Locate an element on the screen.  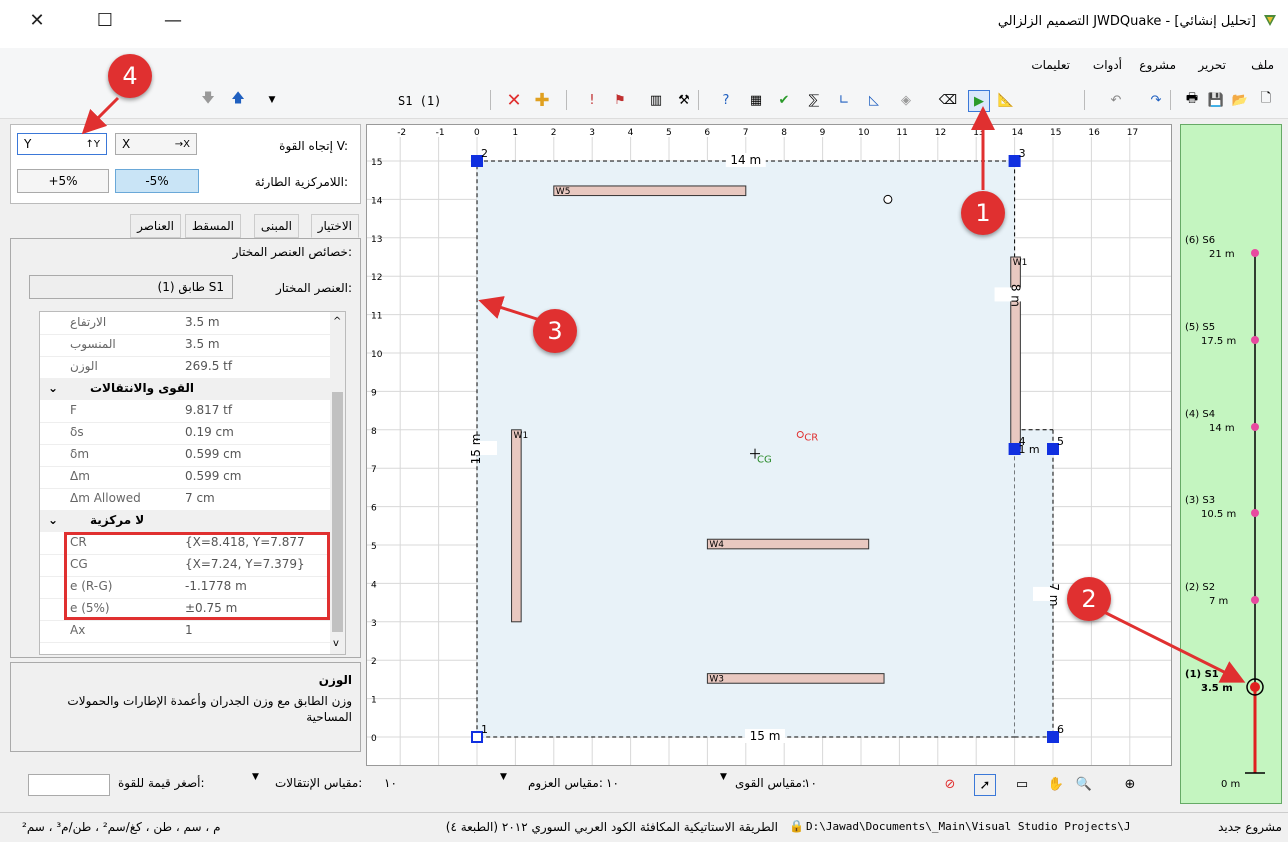
delete-icon: ✕ is located at coordinates (514, 100).